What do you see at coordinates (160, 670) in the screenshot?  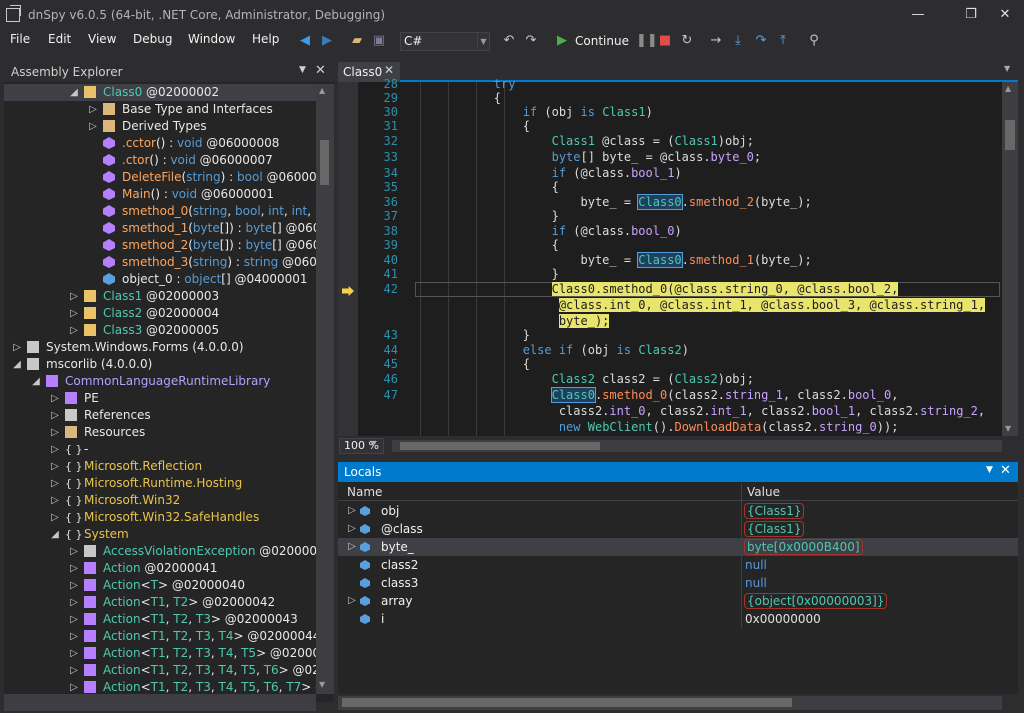 I see `tree-node: ▷ Action<T1, T2, T3, T4, T5, T6> @0200004` at bounding box center [160, 670].